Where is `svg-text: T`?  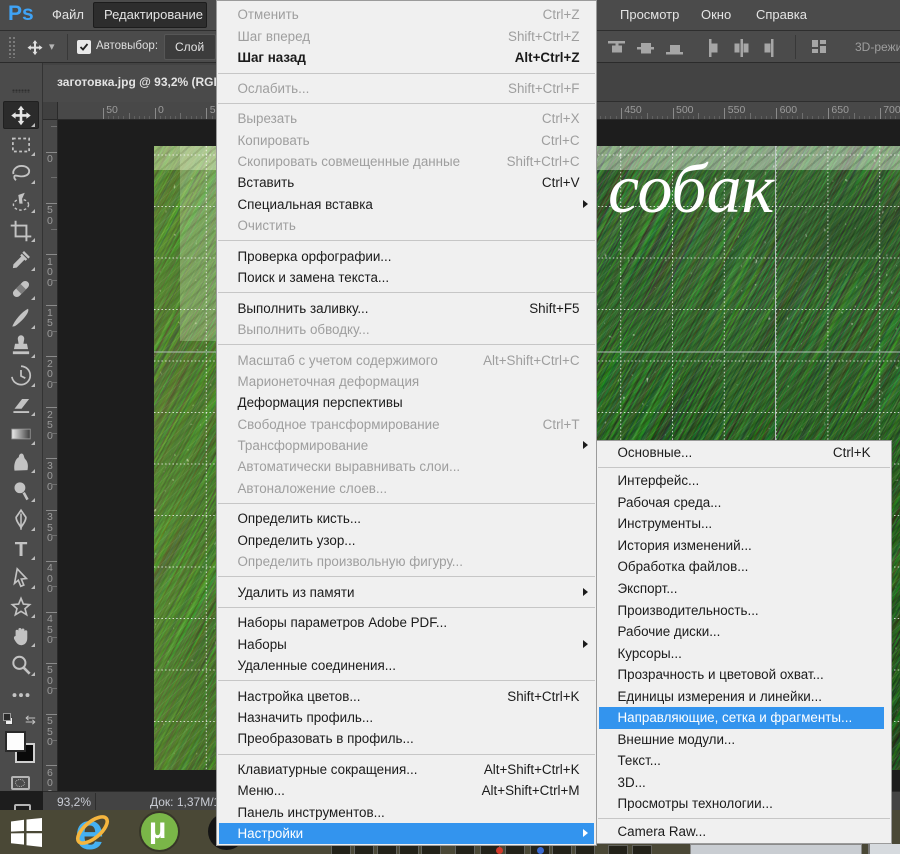 svg-text: T is located at coordinates (21, 549).